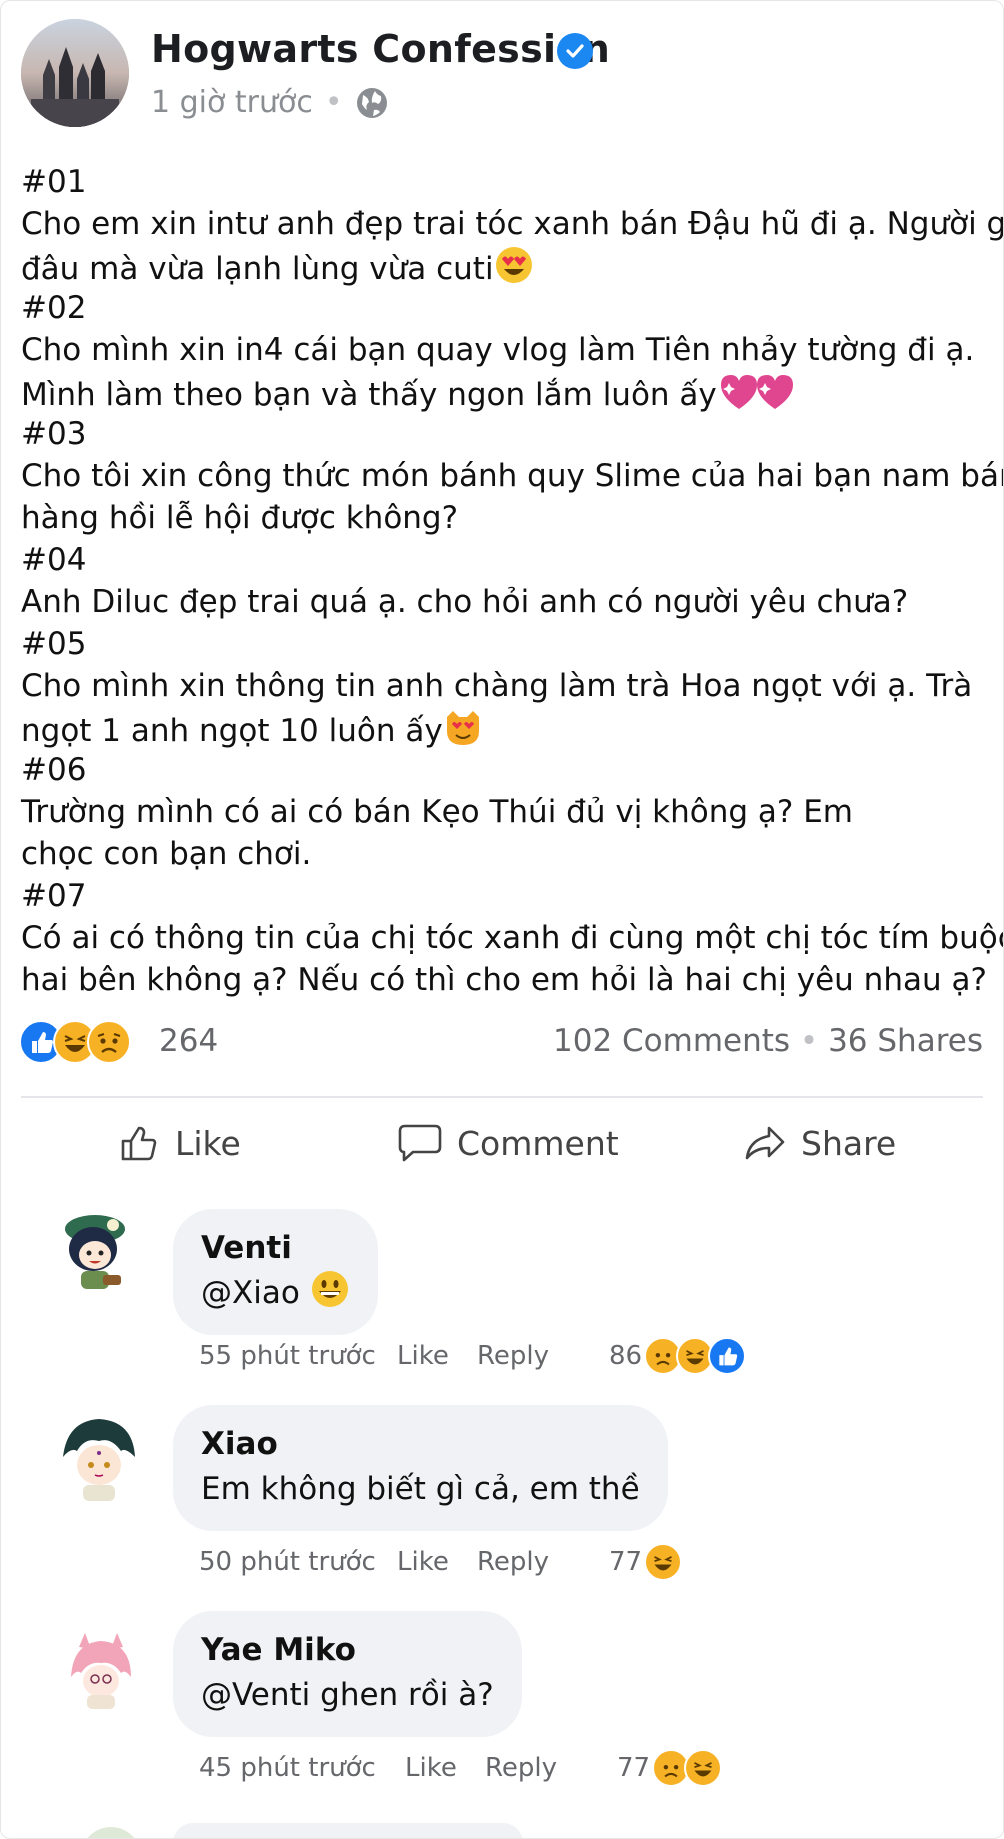 This screenshot has width=1004, height=1839. What do you see at coordinates (507, 434) in the screenshot?
I see `post-line: #03` at bounding box center [507, 434].